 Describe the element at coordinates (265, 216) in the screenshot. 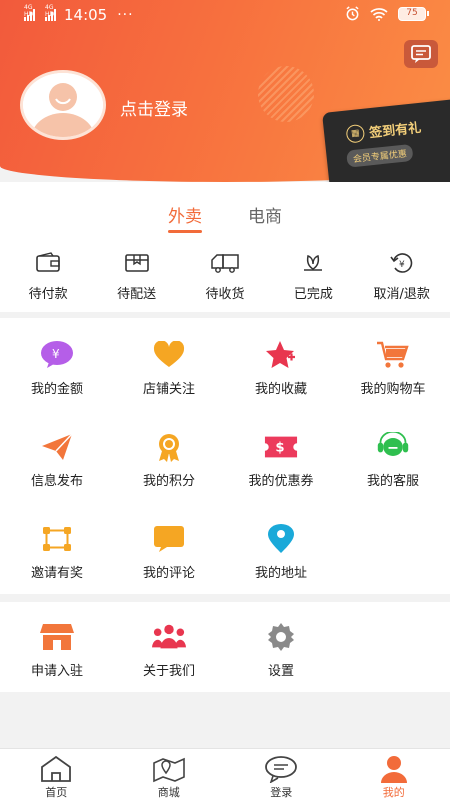

I see `tab-ecommerce: 电商` at that location.